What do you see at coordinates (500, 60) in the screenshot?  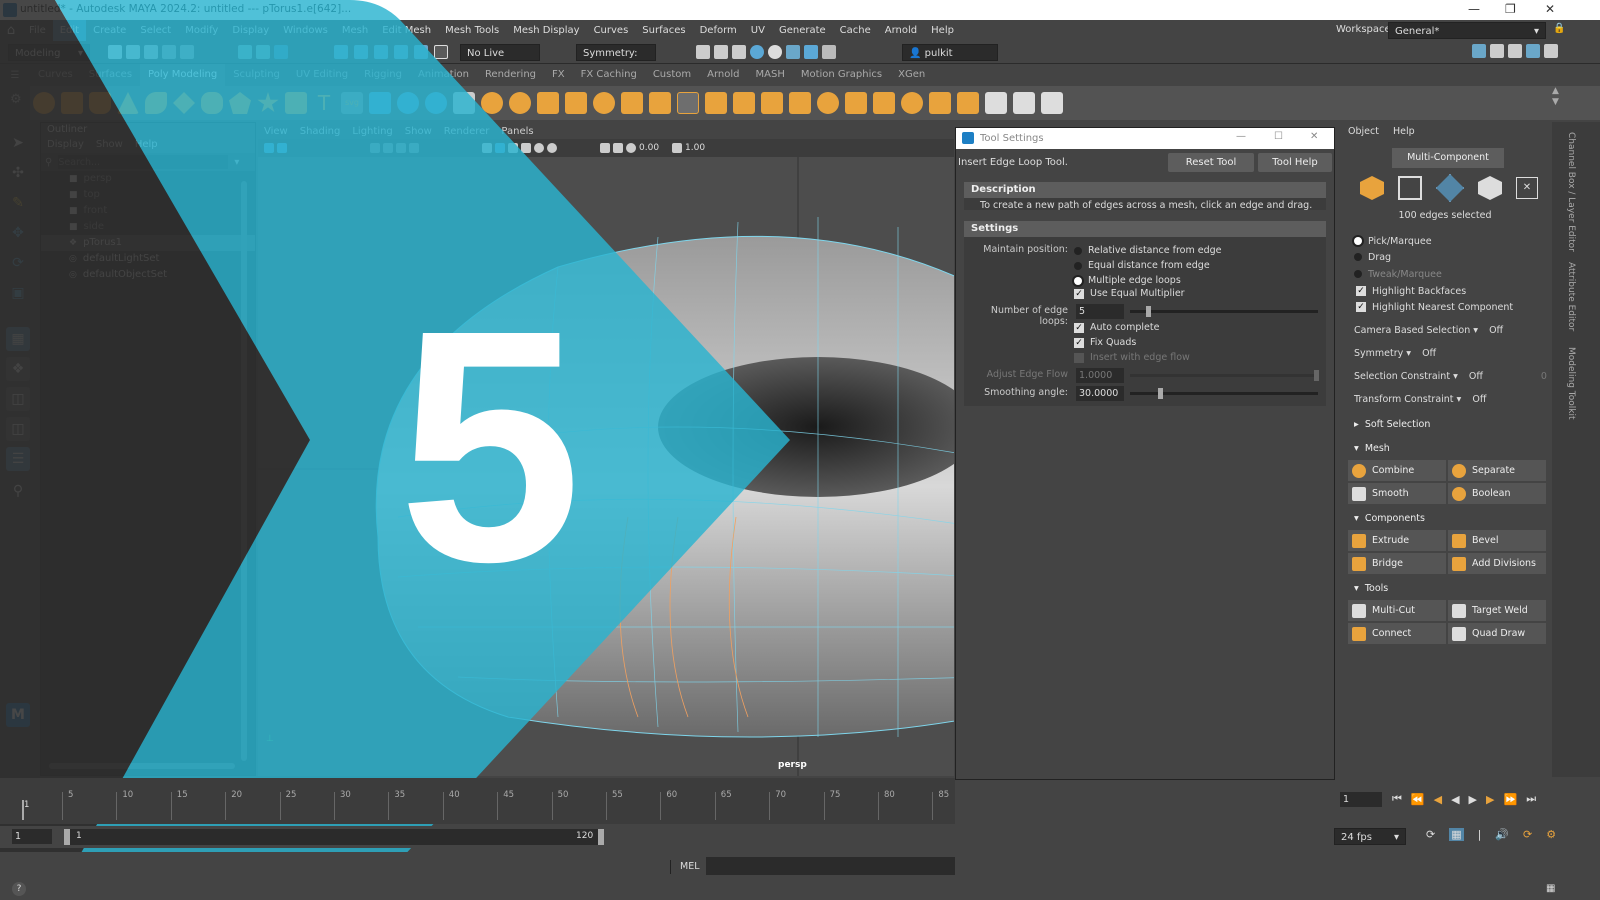 I see `live-surface-field: No Live Surface` at bounding box center [500, 60].